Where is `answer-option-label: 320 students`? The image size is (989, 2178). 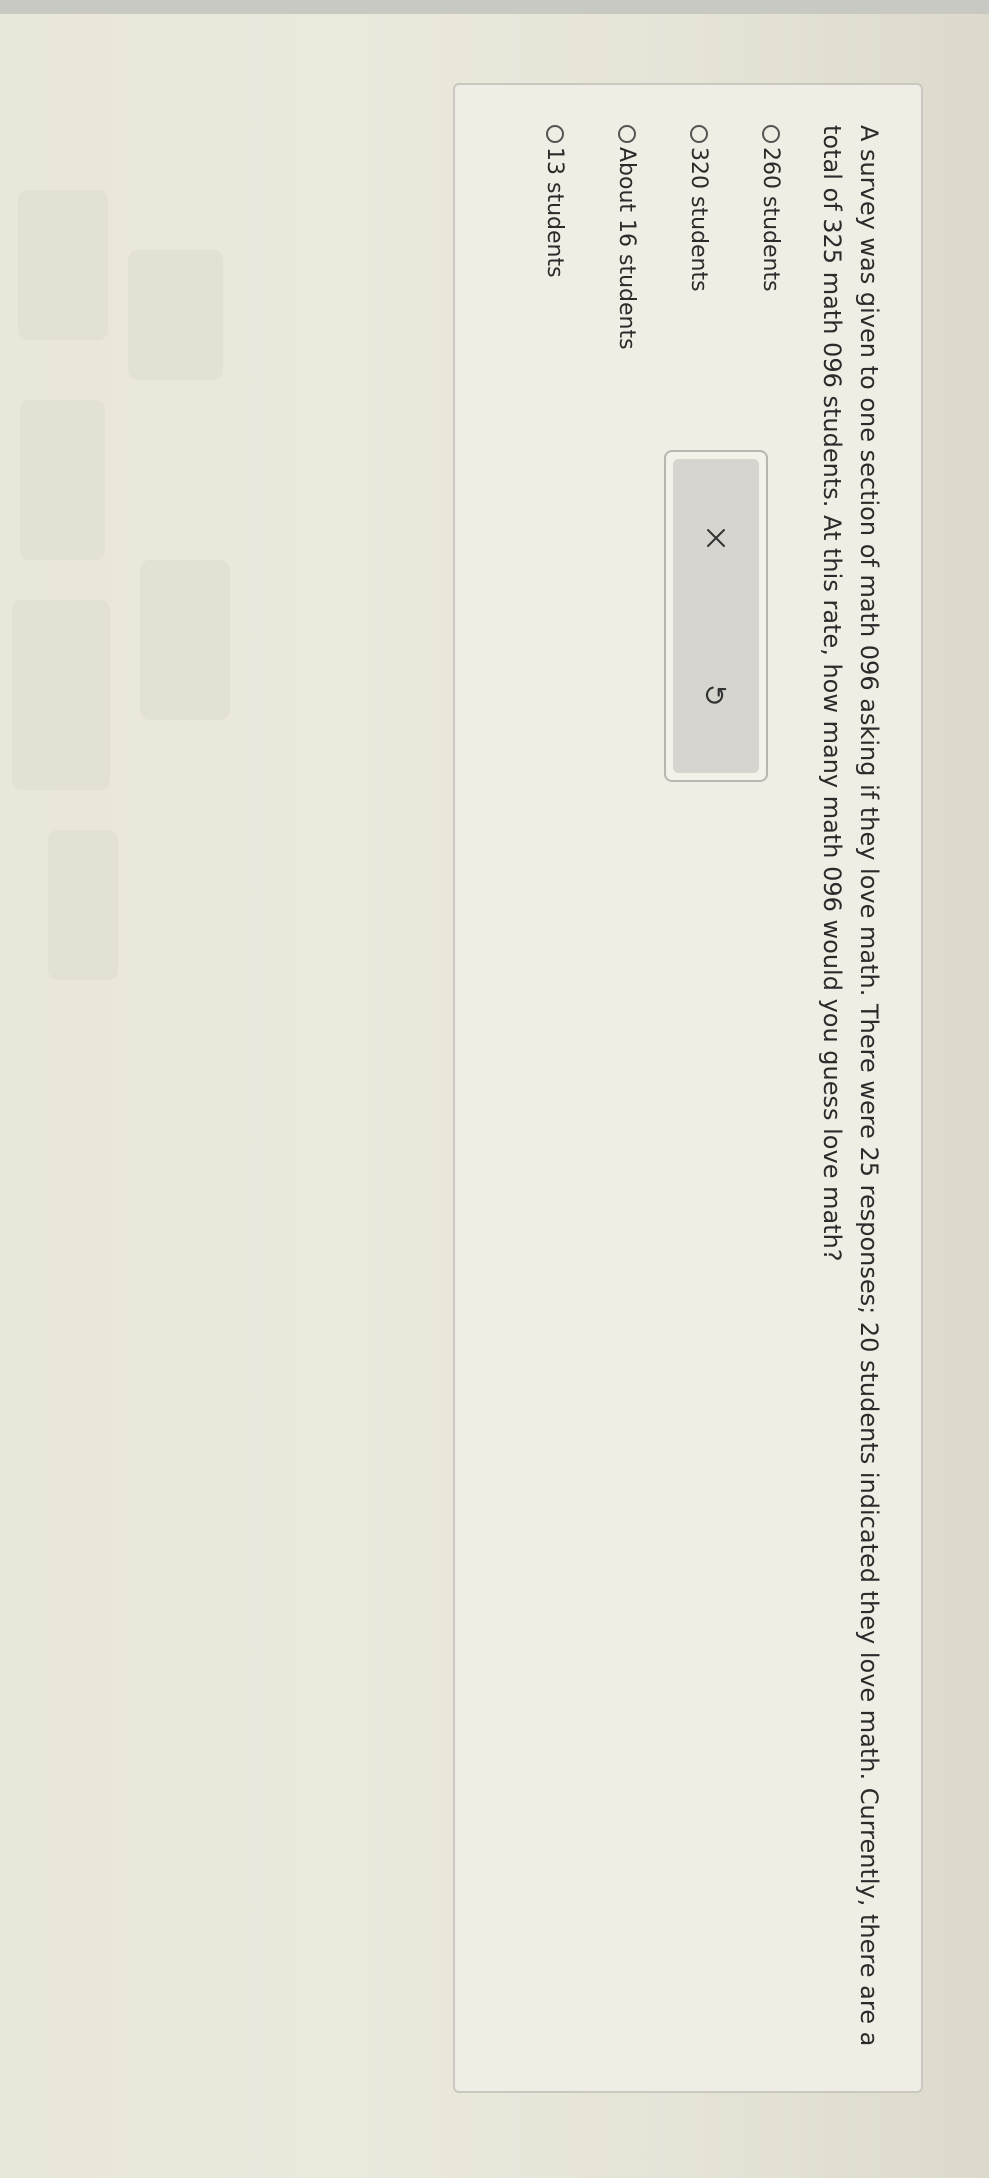
answer-option-label: 320 students is located at coordinates (699, 219).